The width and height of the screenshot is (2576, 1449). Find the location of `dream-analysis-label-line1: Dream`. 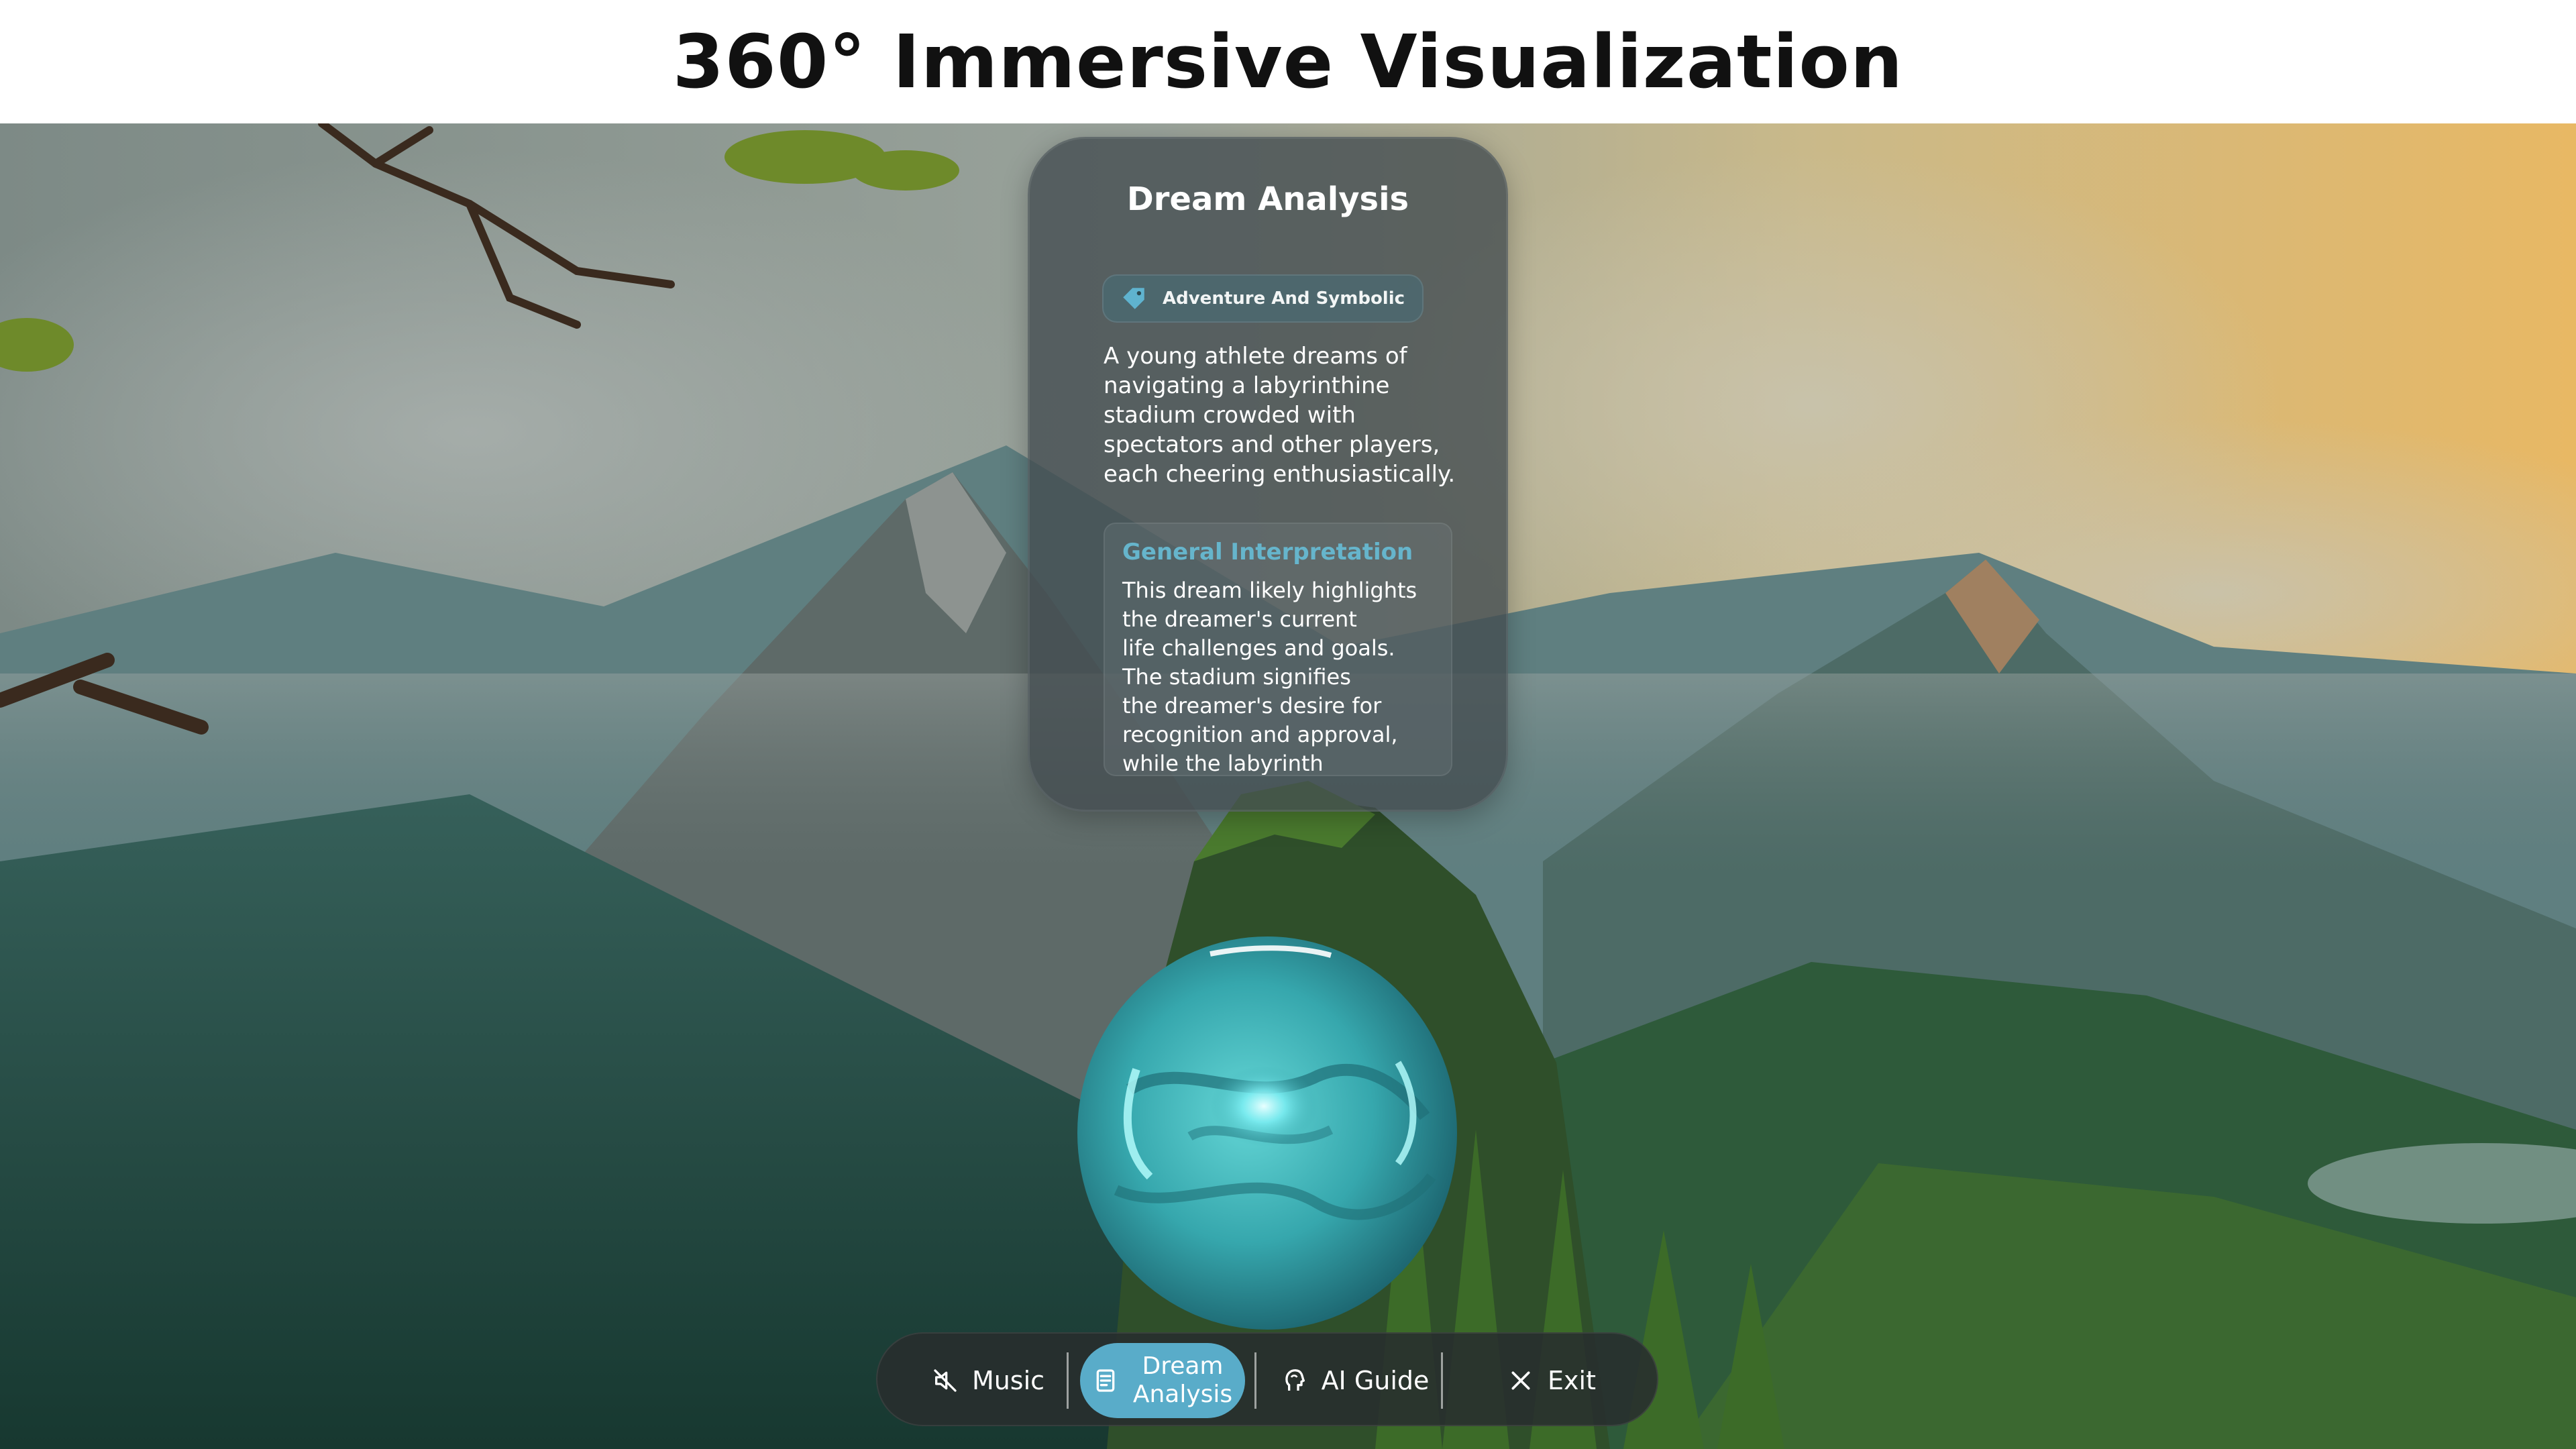

dream-analysis-label-line1: Dream is located at coordinates (1183, 1366).